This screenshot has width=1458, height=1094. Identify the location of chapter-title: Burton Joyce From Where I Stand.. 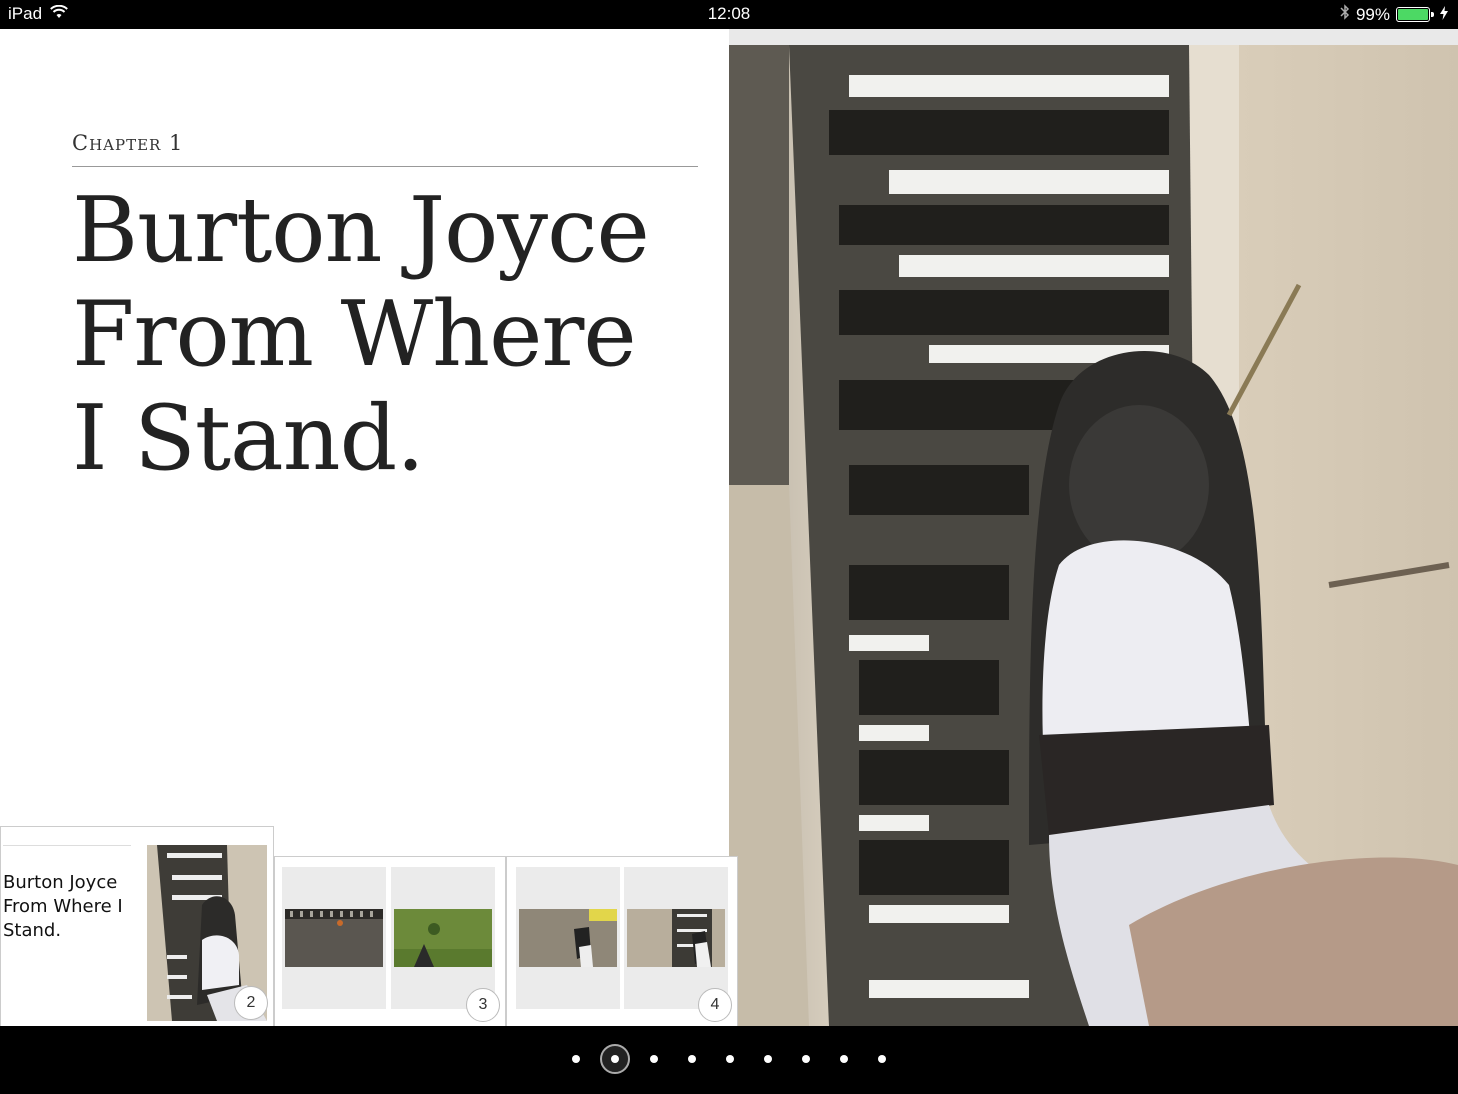
(392, 335).